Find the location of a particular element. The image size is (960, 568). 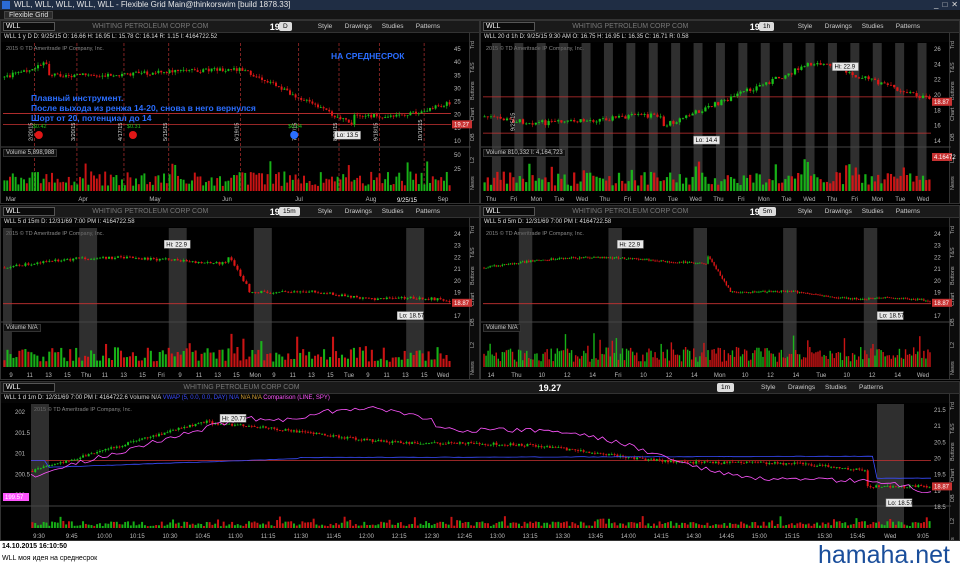

x-tick-label: Tue is located at coordinates (673, 200).